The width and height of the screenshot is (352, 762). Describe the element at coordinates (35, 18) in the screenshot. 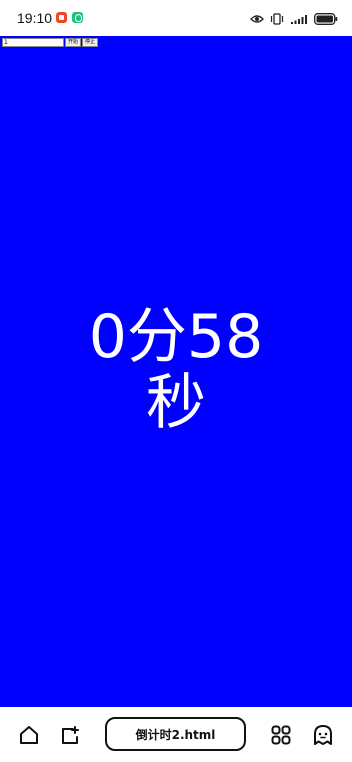

I see `status-time: 19:10` at that location.